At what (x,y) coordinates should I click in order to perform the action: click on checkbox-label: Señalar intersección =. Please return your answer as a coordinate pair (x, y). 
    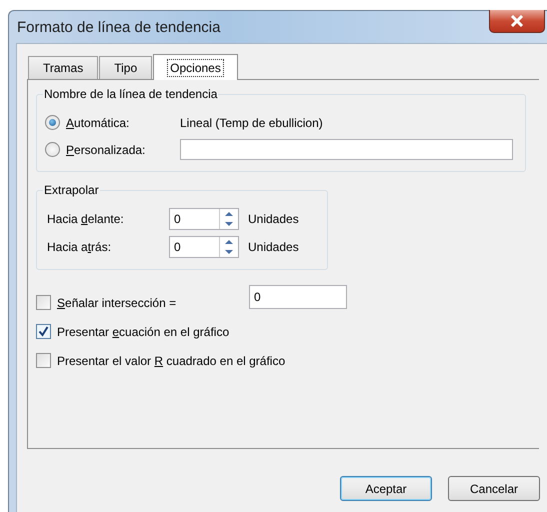
    Looking at the image, I should click on (117, 303).